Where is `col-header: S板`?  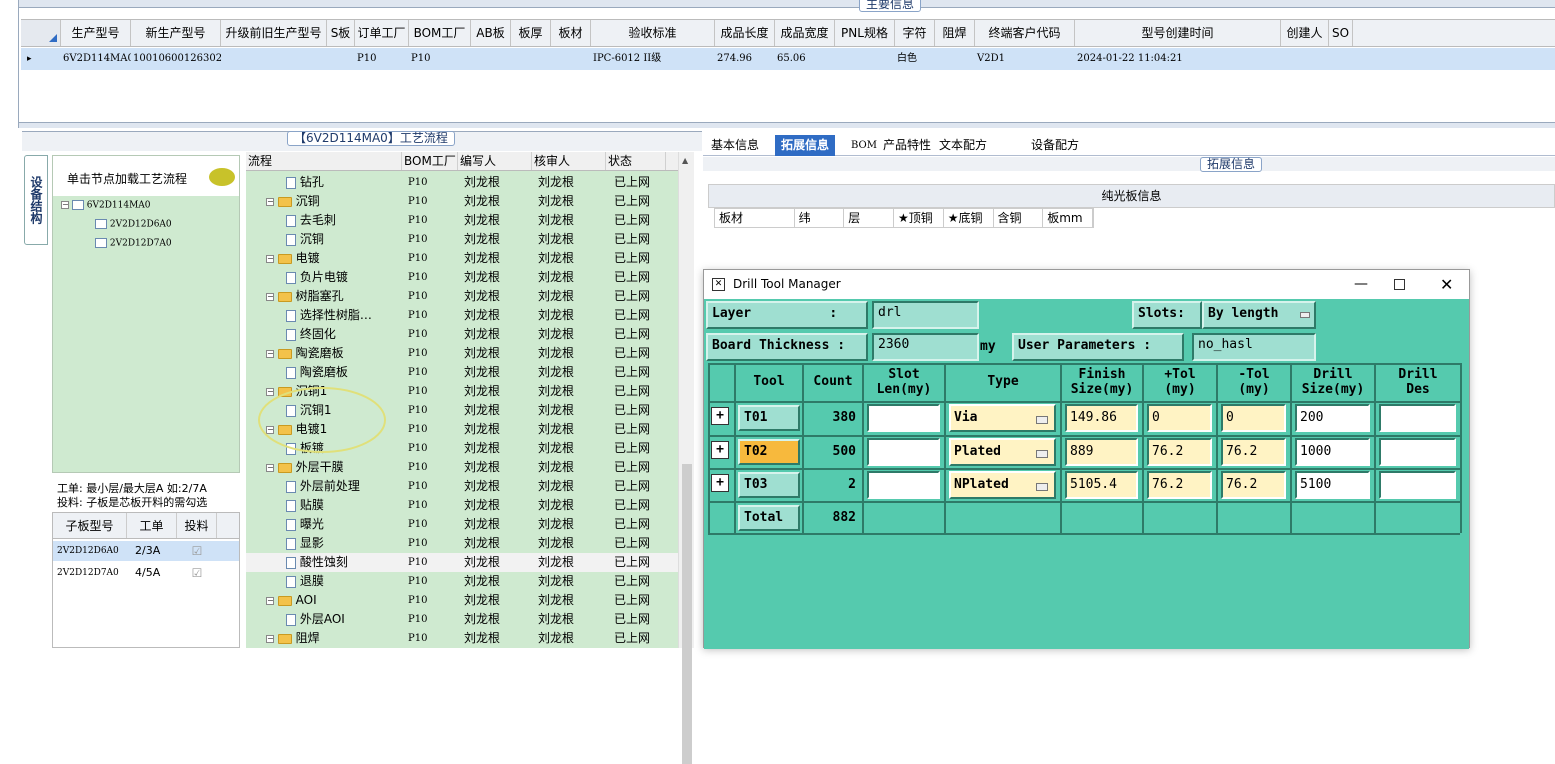 col-header: S板 is located at coordinates (341, 33).